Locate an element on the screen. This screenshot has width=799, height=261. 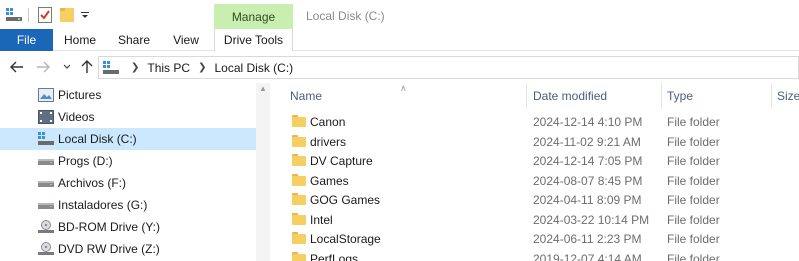
nav-item-pictures: Pictures is located at coordinates (128, 95).